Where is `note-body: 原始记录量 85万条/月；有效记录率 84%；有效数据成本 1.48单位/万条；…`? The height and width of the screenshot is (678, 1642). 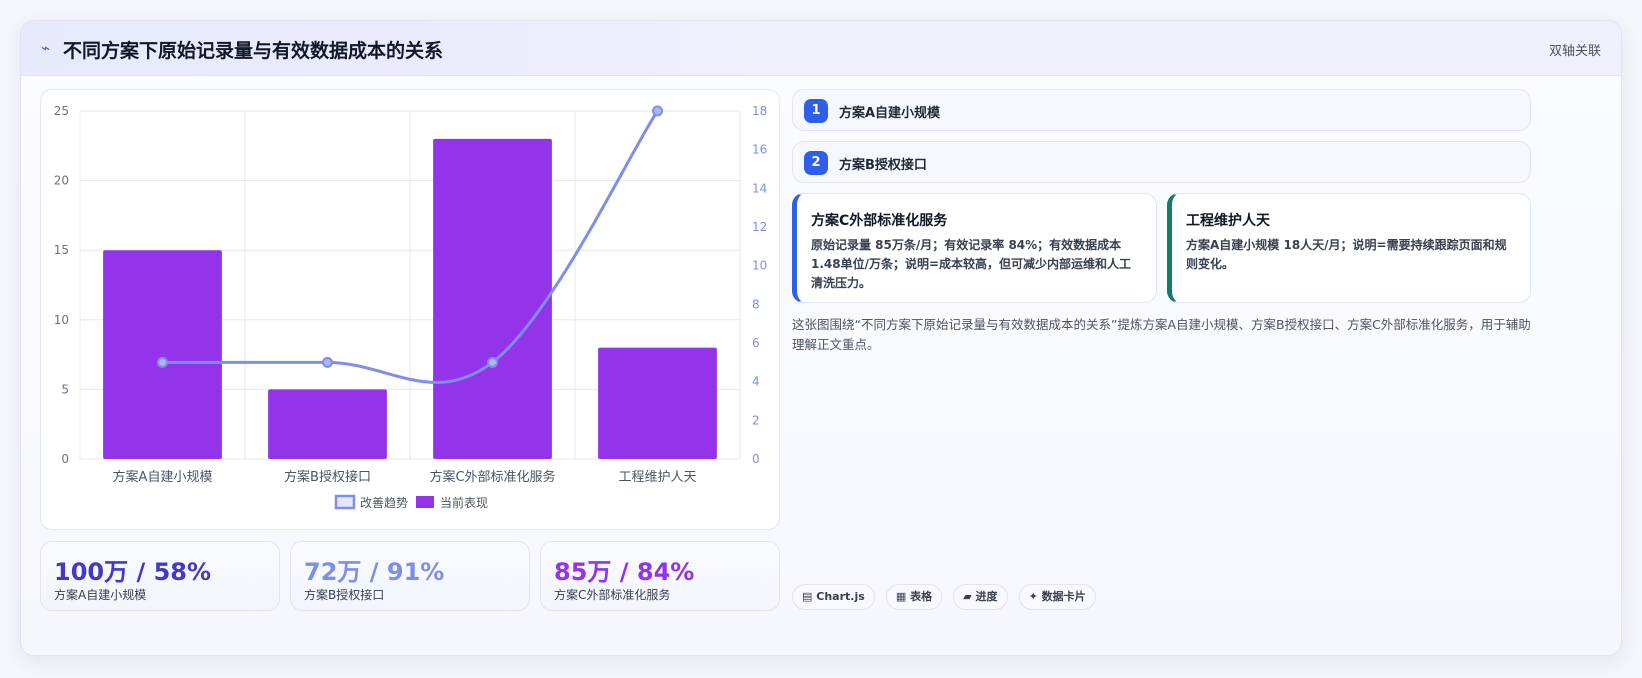
note-body: 原始记录量 85万条/月；有效记录率 84%；有效数据成本 1.48单位/万条；… is located at coordinates (971, 264).